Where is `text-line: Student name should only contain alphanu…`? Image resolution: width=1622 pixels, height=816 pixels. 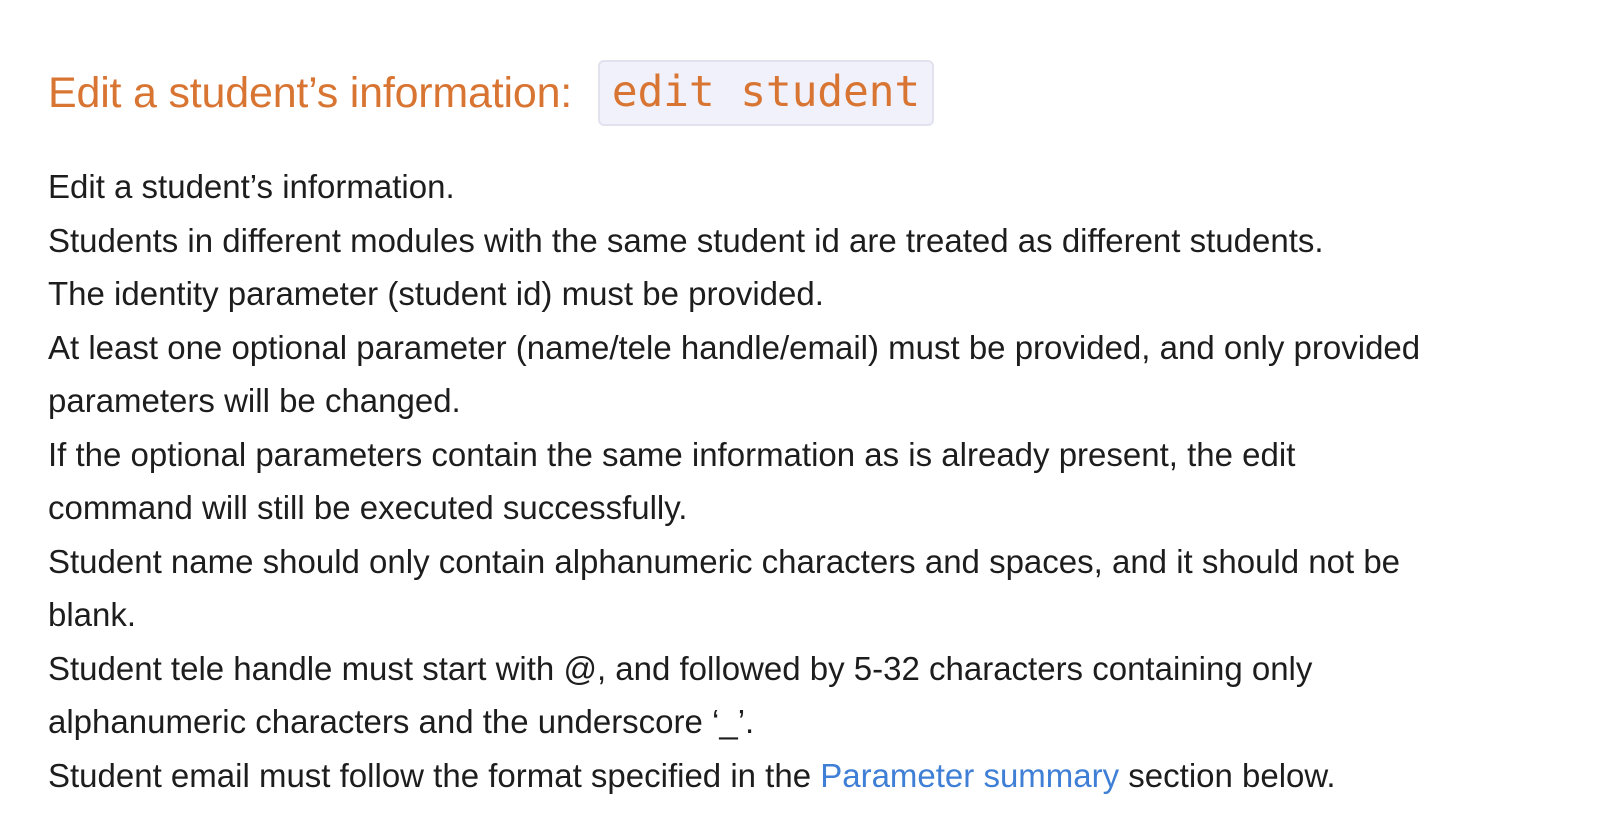
text-line: Student name should only contain alphanu… is located at coordinates (724, 561).